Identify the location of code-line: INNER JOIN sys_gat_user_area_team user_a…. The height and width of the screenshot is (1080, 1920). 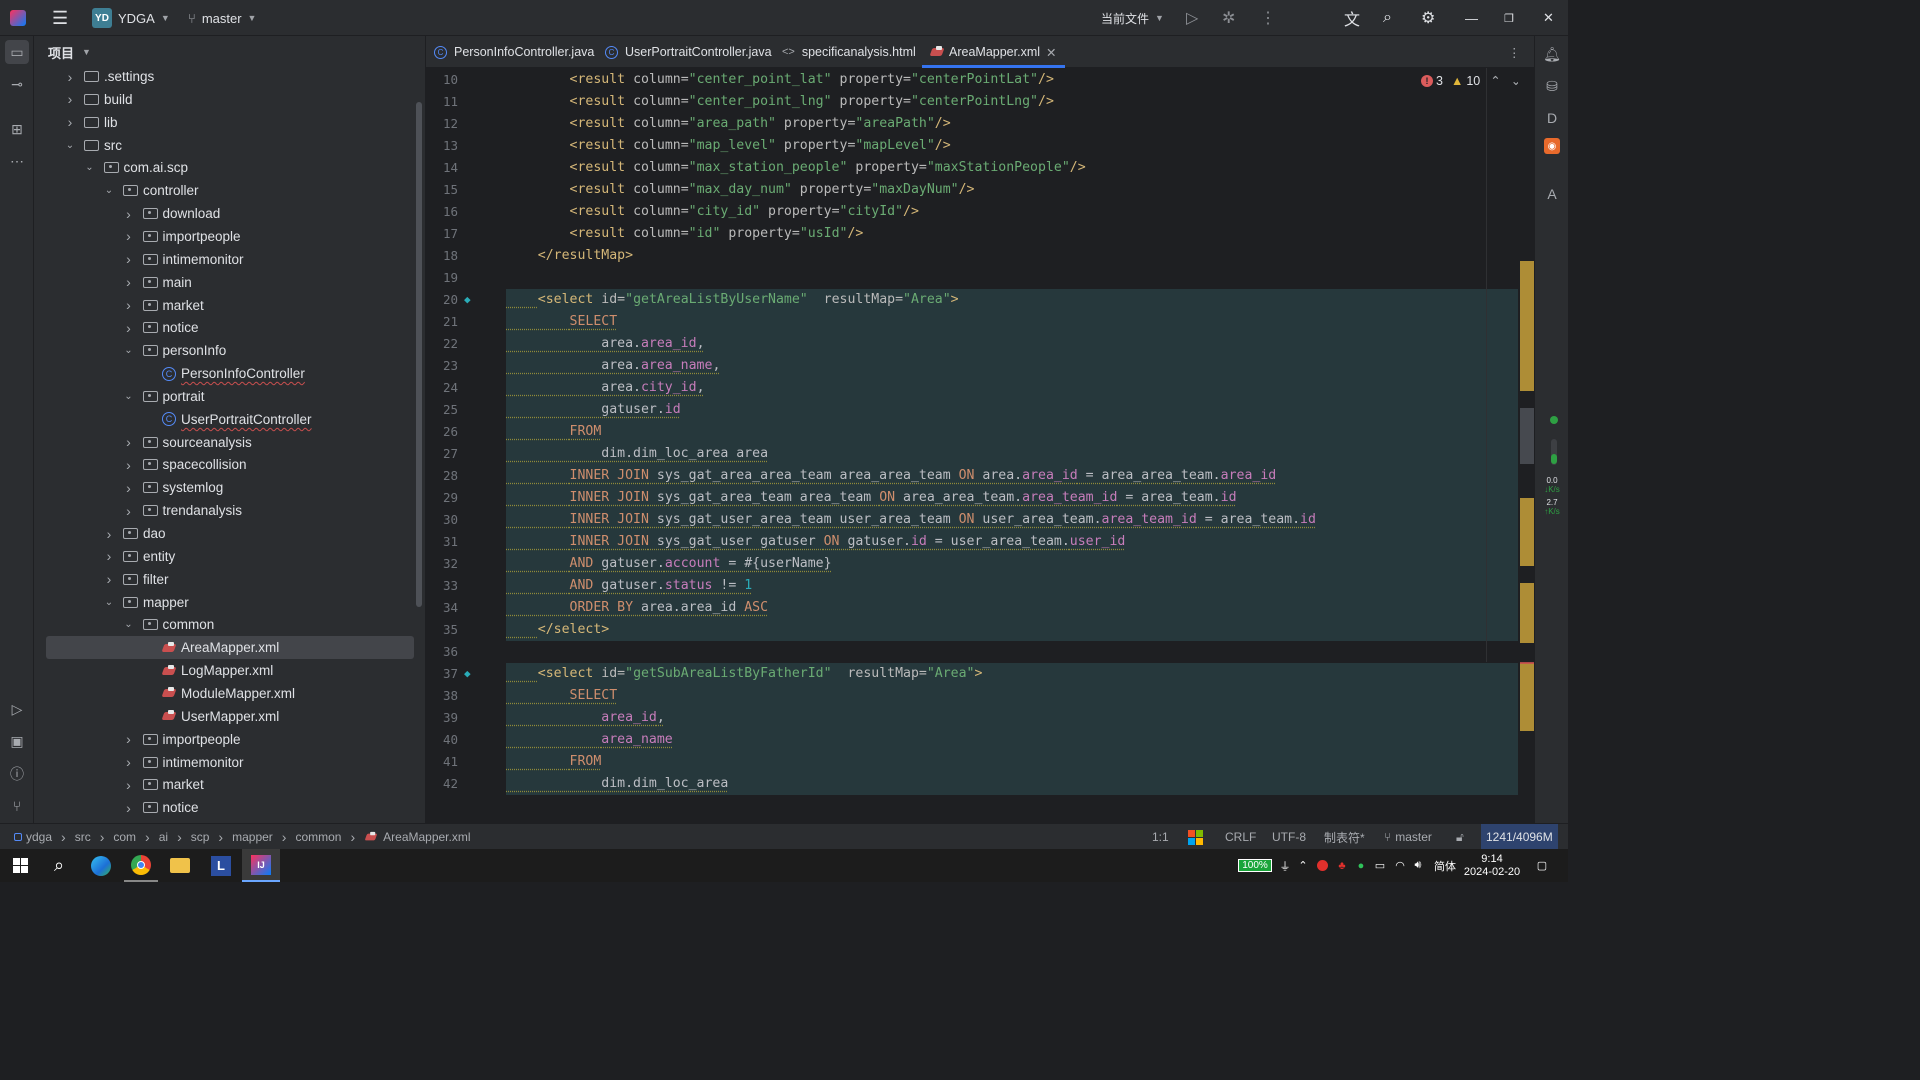
(911, 520).